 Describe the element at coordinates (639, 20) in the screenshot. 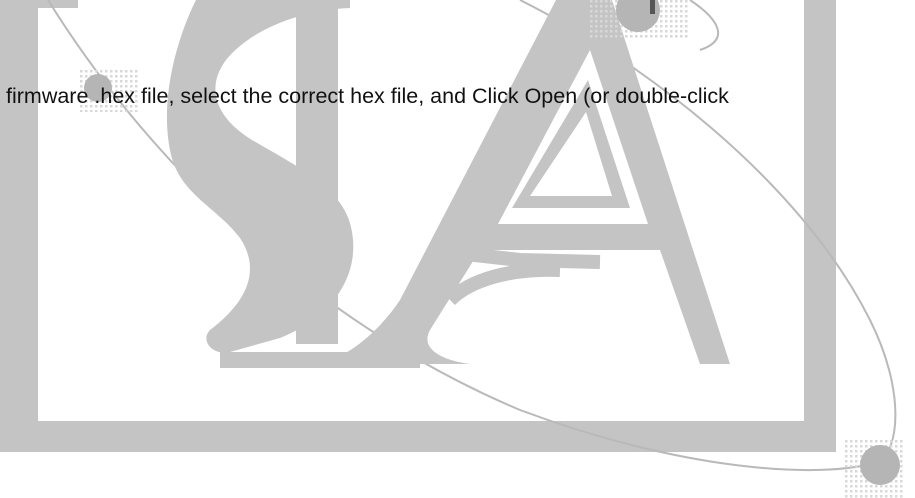

I see `decor-dot-top-right` at that location.